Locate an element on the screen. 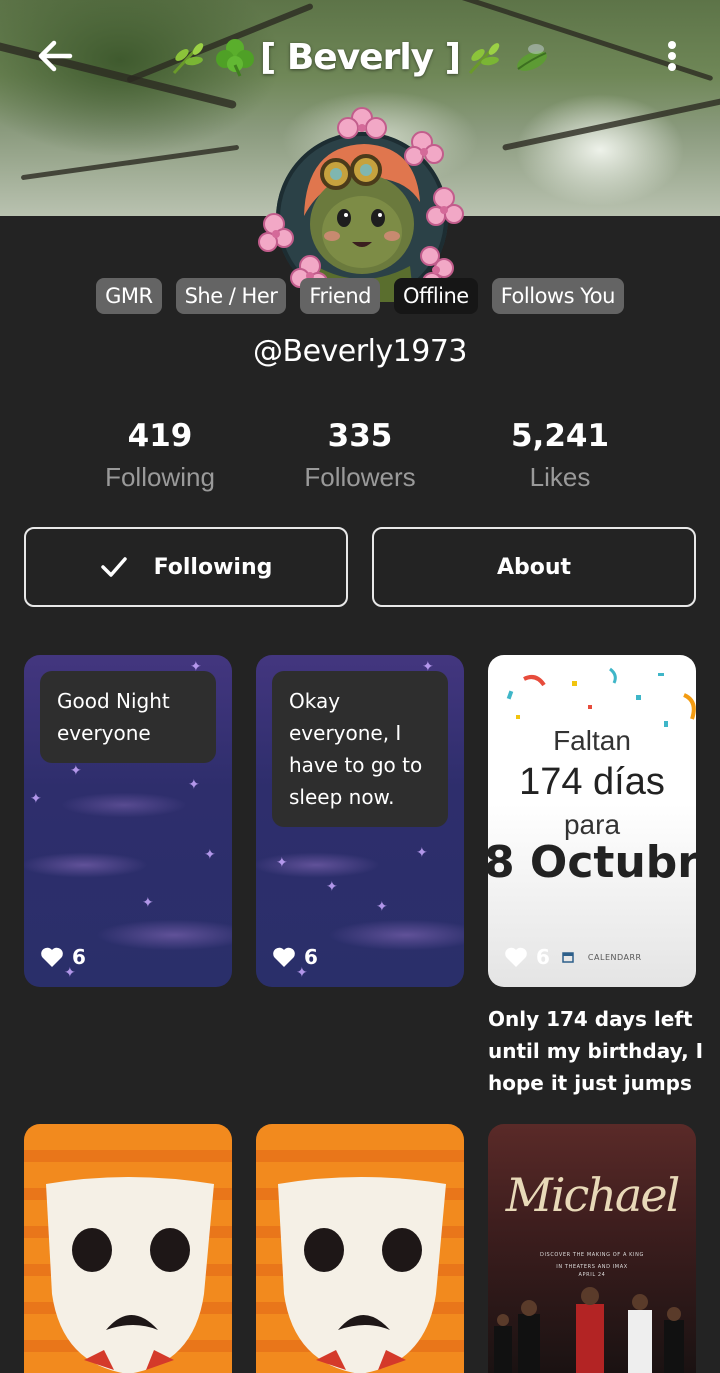 The height and width of the screenshot is (1373, 720). calendar-line-4: 8 Octubre is located at coordinates (592, 862).